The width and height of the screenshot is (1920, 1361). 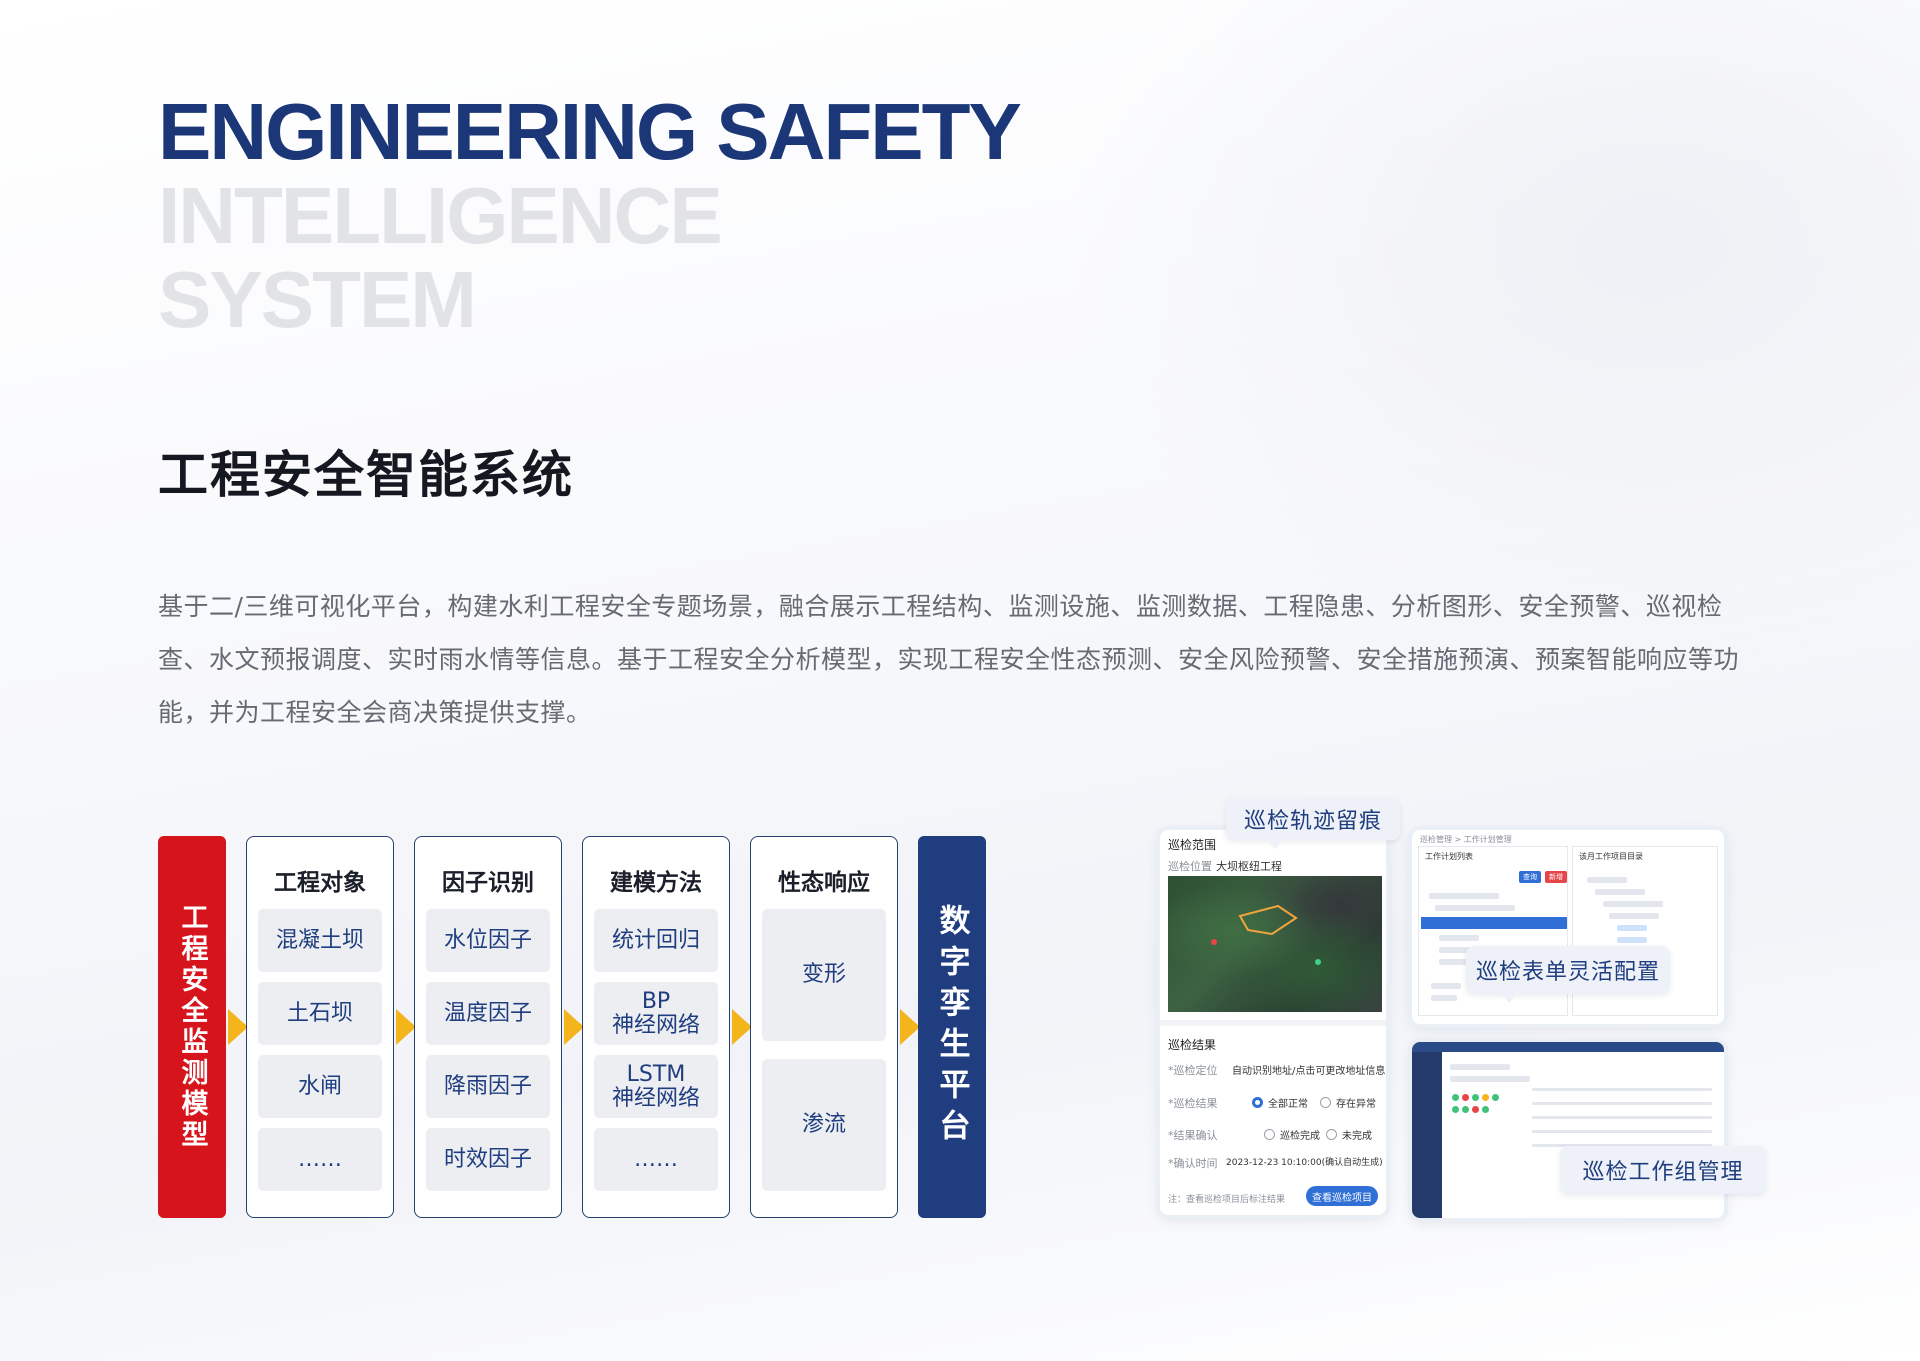 I want to click on section-divider, so click(x=1273, y=1023).